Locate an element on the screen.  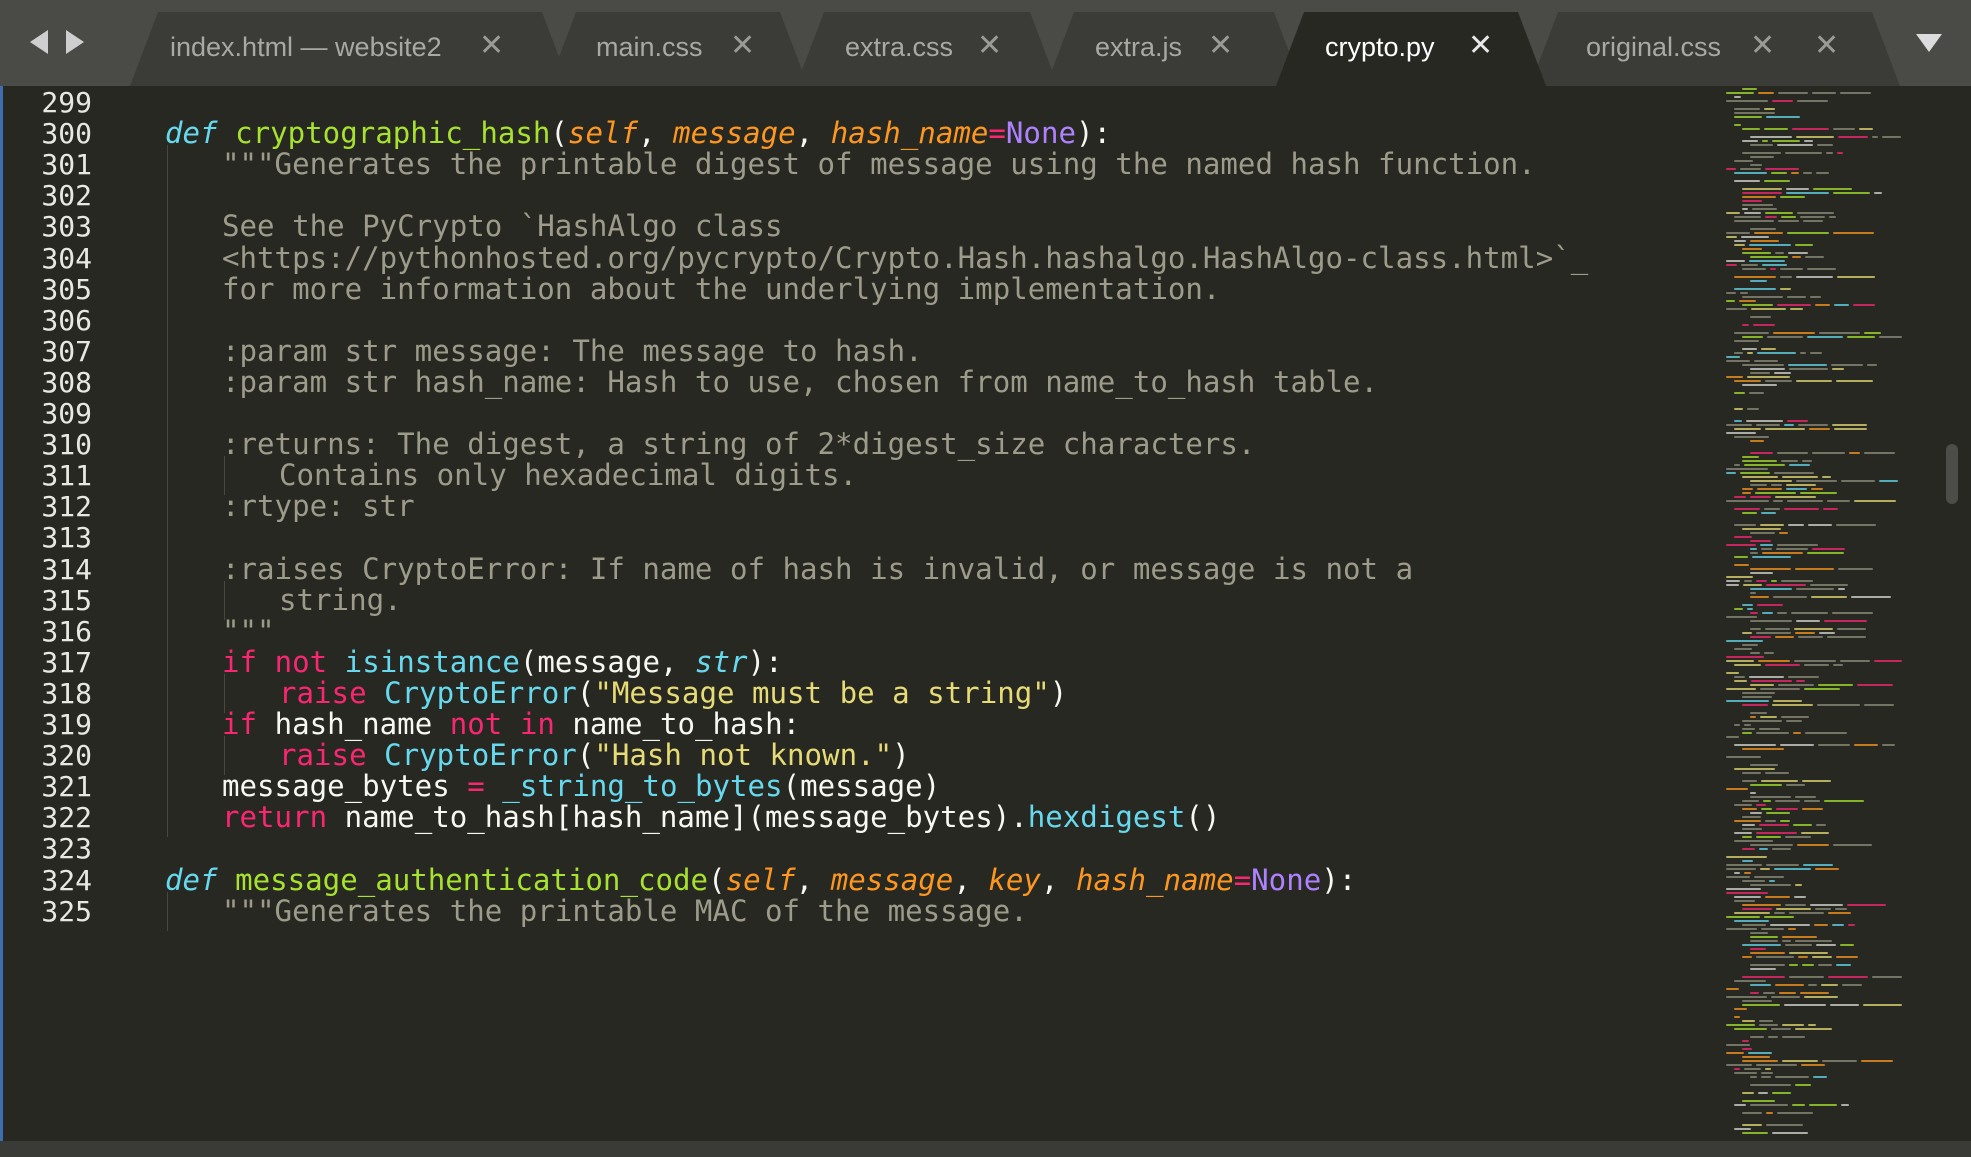
tab-extra-css: extra.css ✕ is located at coordinates (927, 49).